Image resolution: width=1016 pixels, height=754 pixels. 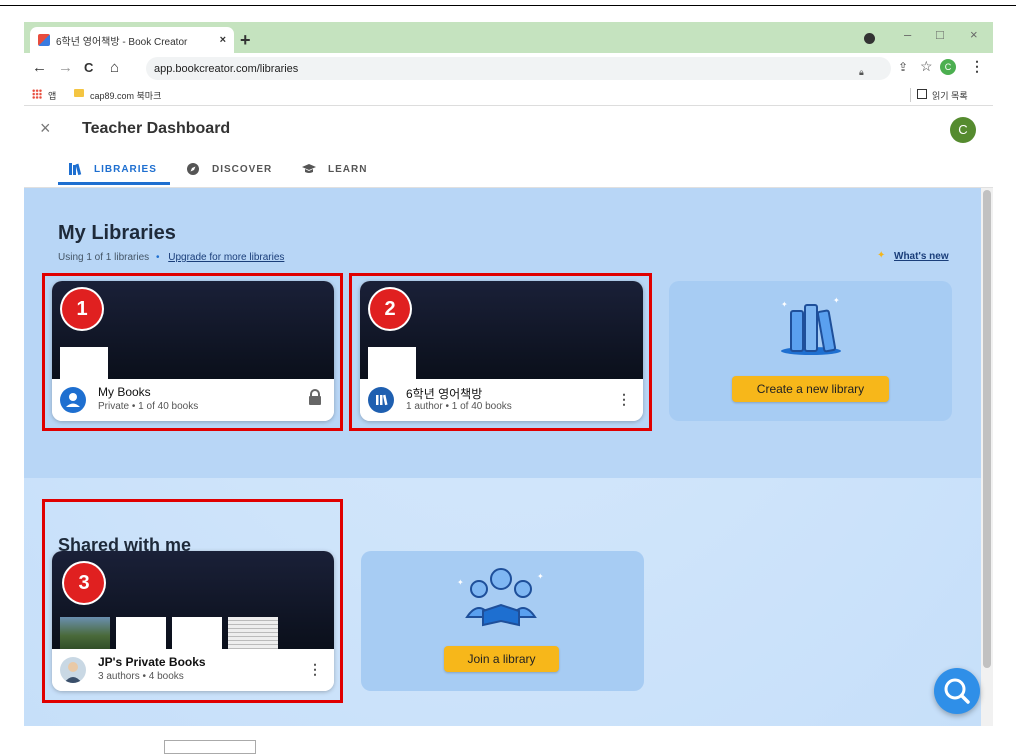 What do you see at coordinates (117, 233) in the screenshot?
I see `my-libraries-heading: My Libraries` at bounding box center [117, 233].